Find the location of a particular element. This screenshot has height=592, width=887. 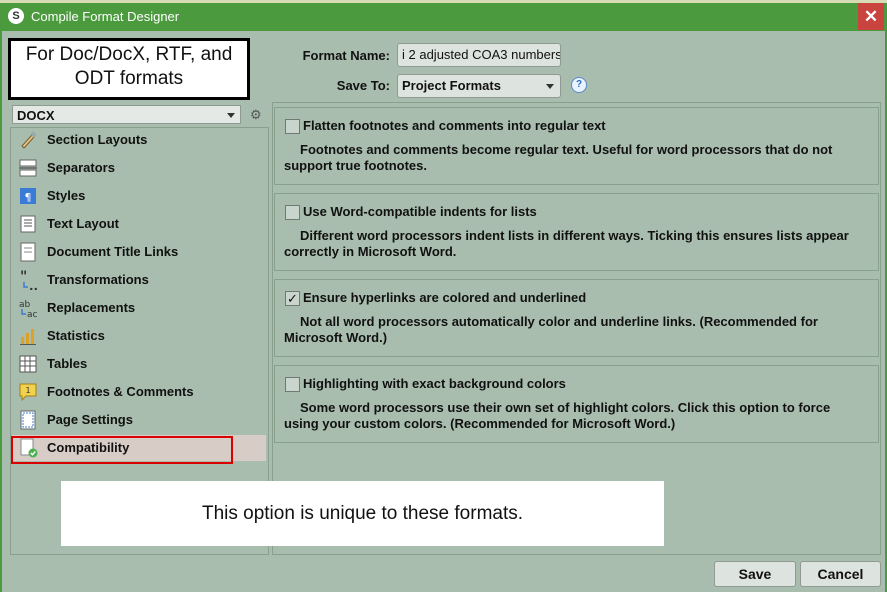

sidebar-item-text-layout: Text Layout is located at coordinates (139, 224).